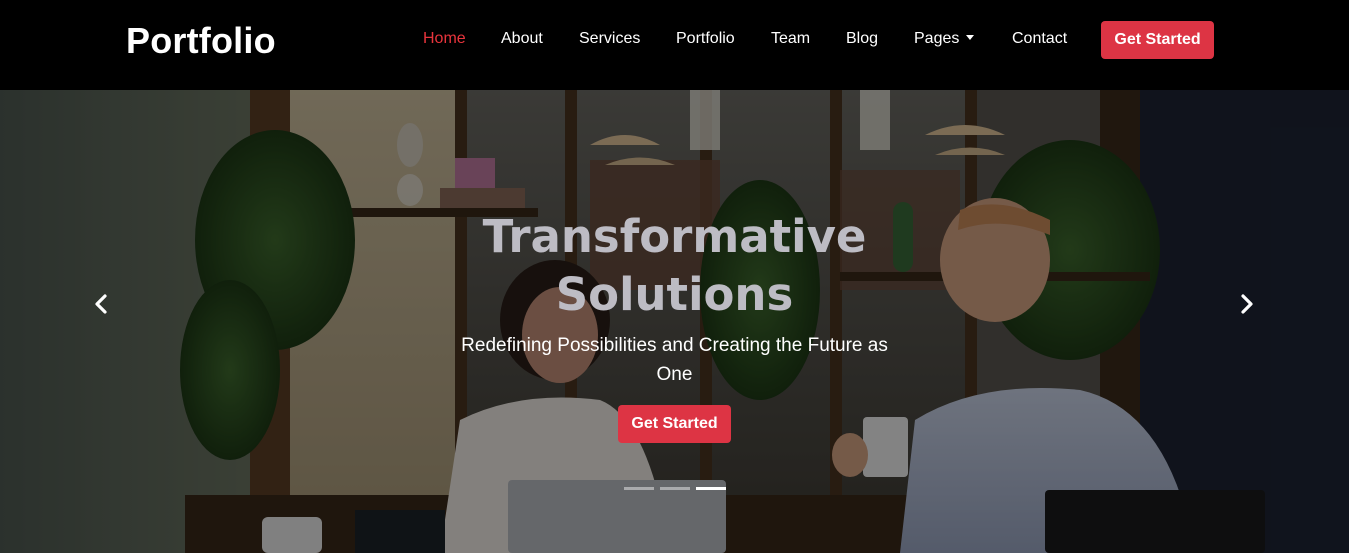  Describe the element at coordinates (937, 38) in the screenshot. I see `nav-item-pages-label: Pages` at that location.